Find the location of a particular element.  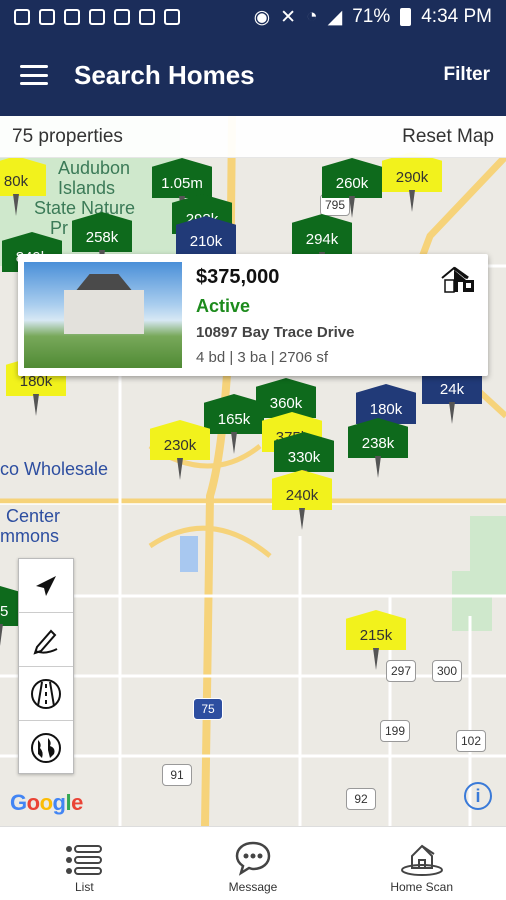

navigate-icon is located at coordinates (46, 586).